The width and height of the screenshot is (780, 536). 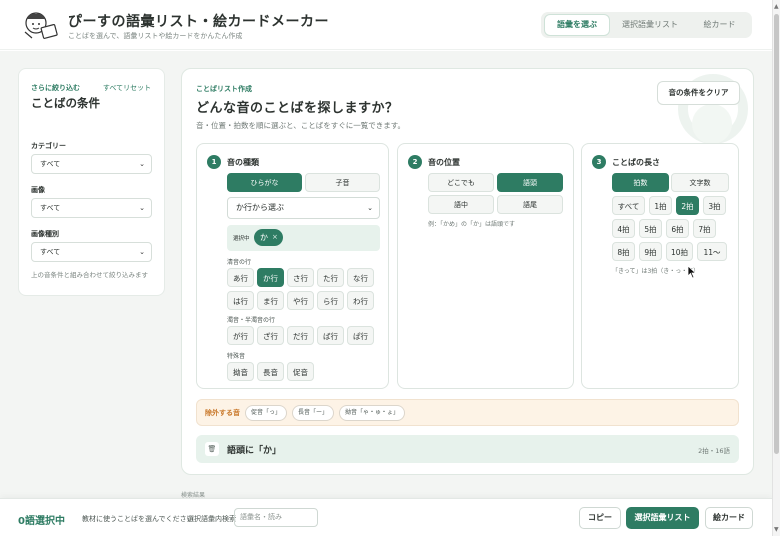 What do you see at coordinates (704, 228) in the screenshot?
I see `length-chip: 7拍` at bounding box center [704, 228].